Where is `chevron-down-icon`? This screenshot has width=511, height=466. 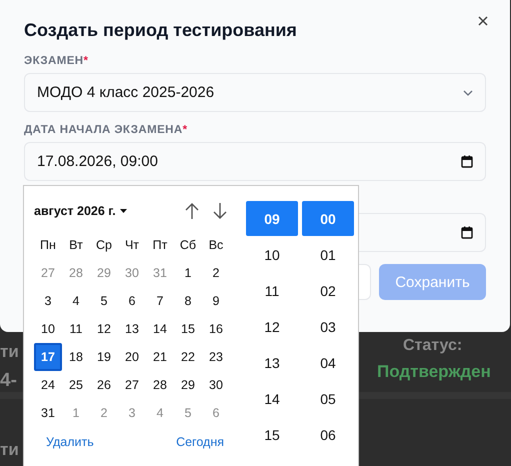
chevron-down-icon is located at coordinates (468, 93).